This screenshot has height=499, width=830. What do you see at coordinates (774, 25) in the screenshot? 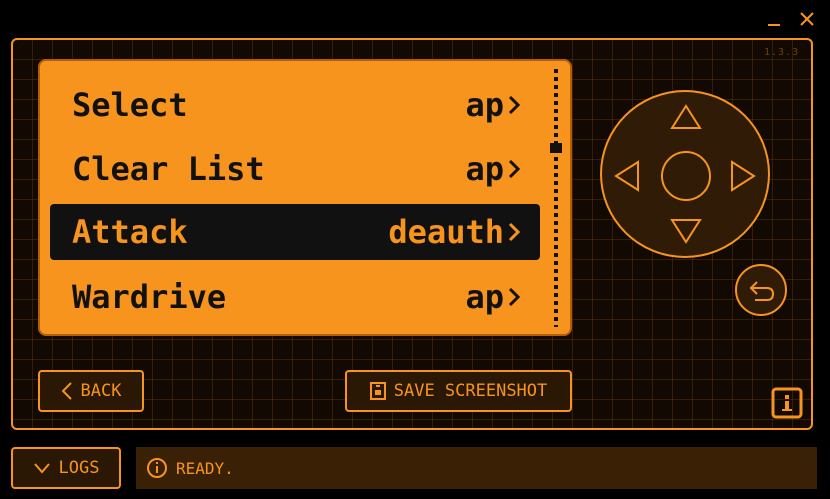
I see `minimize-icon` at bounding box center [774, 25].